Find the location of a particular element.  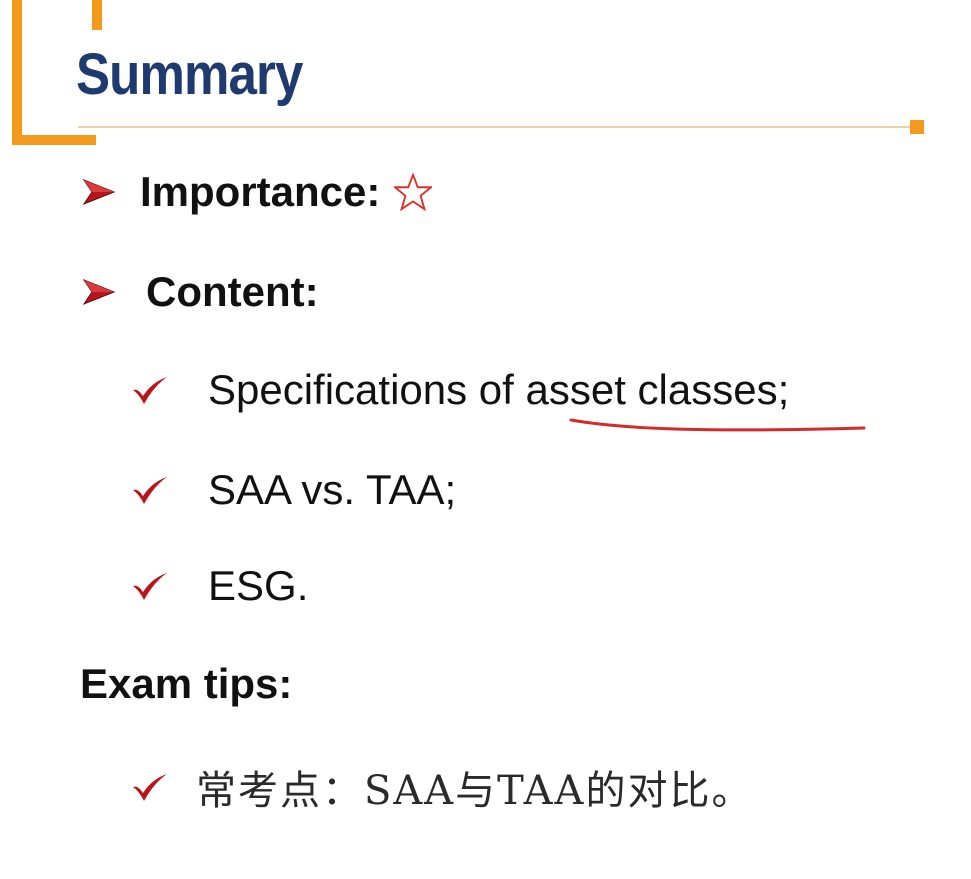

exam-tip-text: 常考点：SAA与TAA的对比。 is located at coordinates (475, 791).